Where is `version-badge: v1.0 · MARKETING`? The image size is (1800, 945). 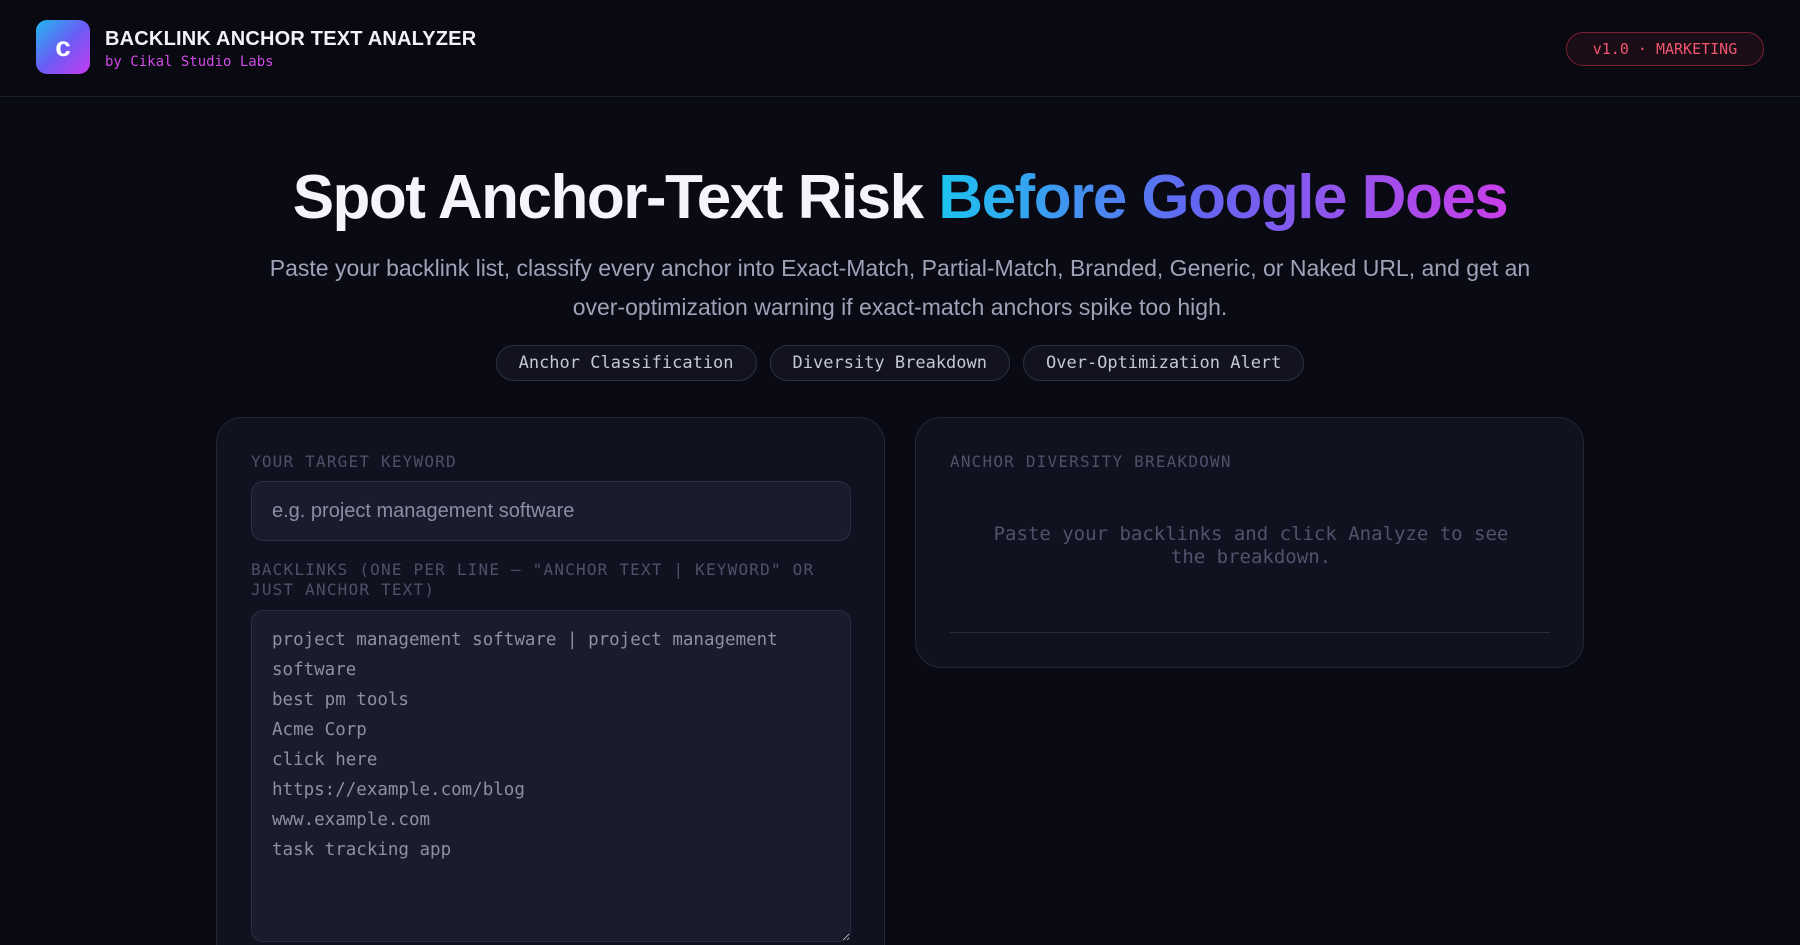
version-badge: v1.0 · MARKETING is located at coordinates (1665, 49).